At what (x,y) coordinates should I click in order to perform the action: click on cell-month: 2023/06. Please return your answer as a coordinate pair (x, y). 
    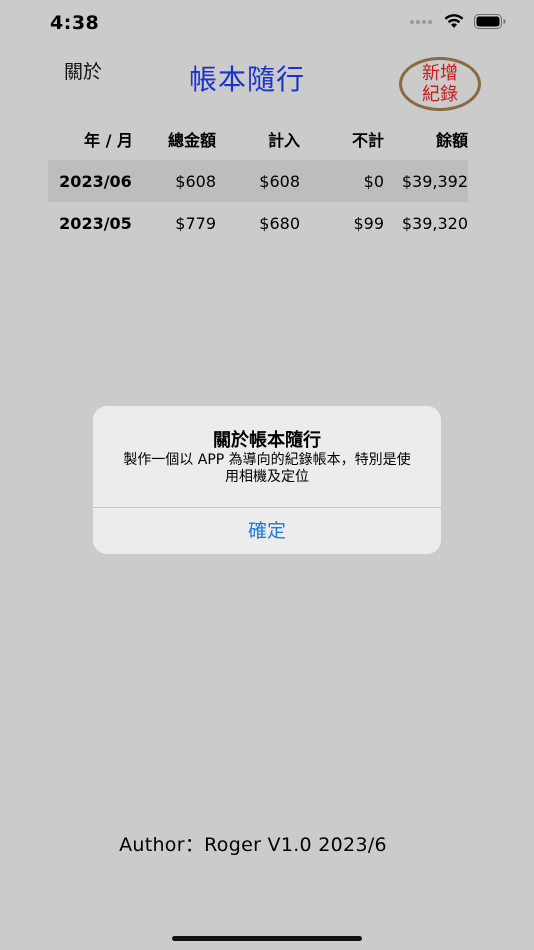
    Looking at the image, I should click on (95, 181).